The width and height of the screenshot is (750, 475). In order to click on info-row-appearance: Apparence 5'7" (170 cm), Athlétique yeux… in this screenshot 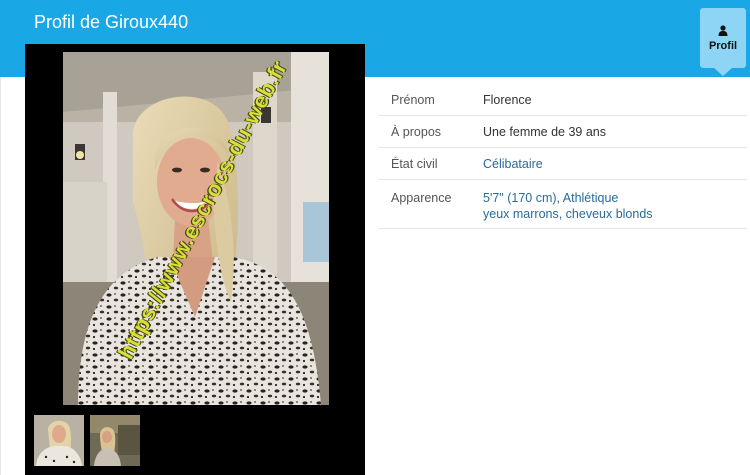, I will do `click(562, 203)`.